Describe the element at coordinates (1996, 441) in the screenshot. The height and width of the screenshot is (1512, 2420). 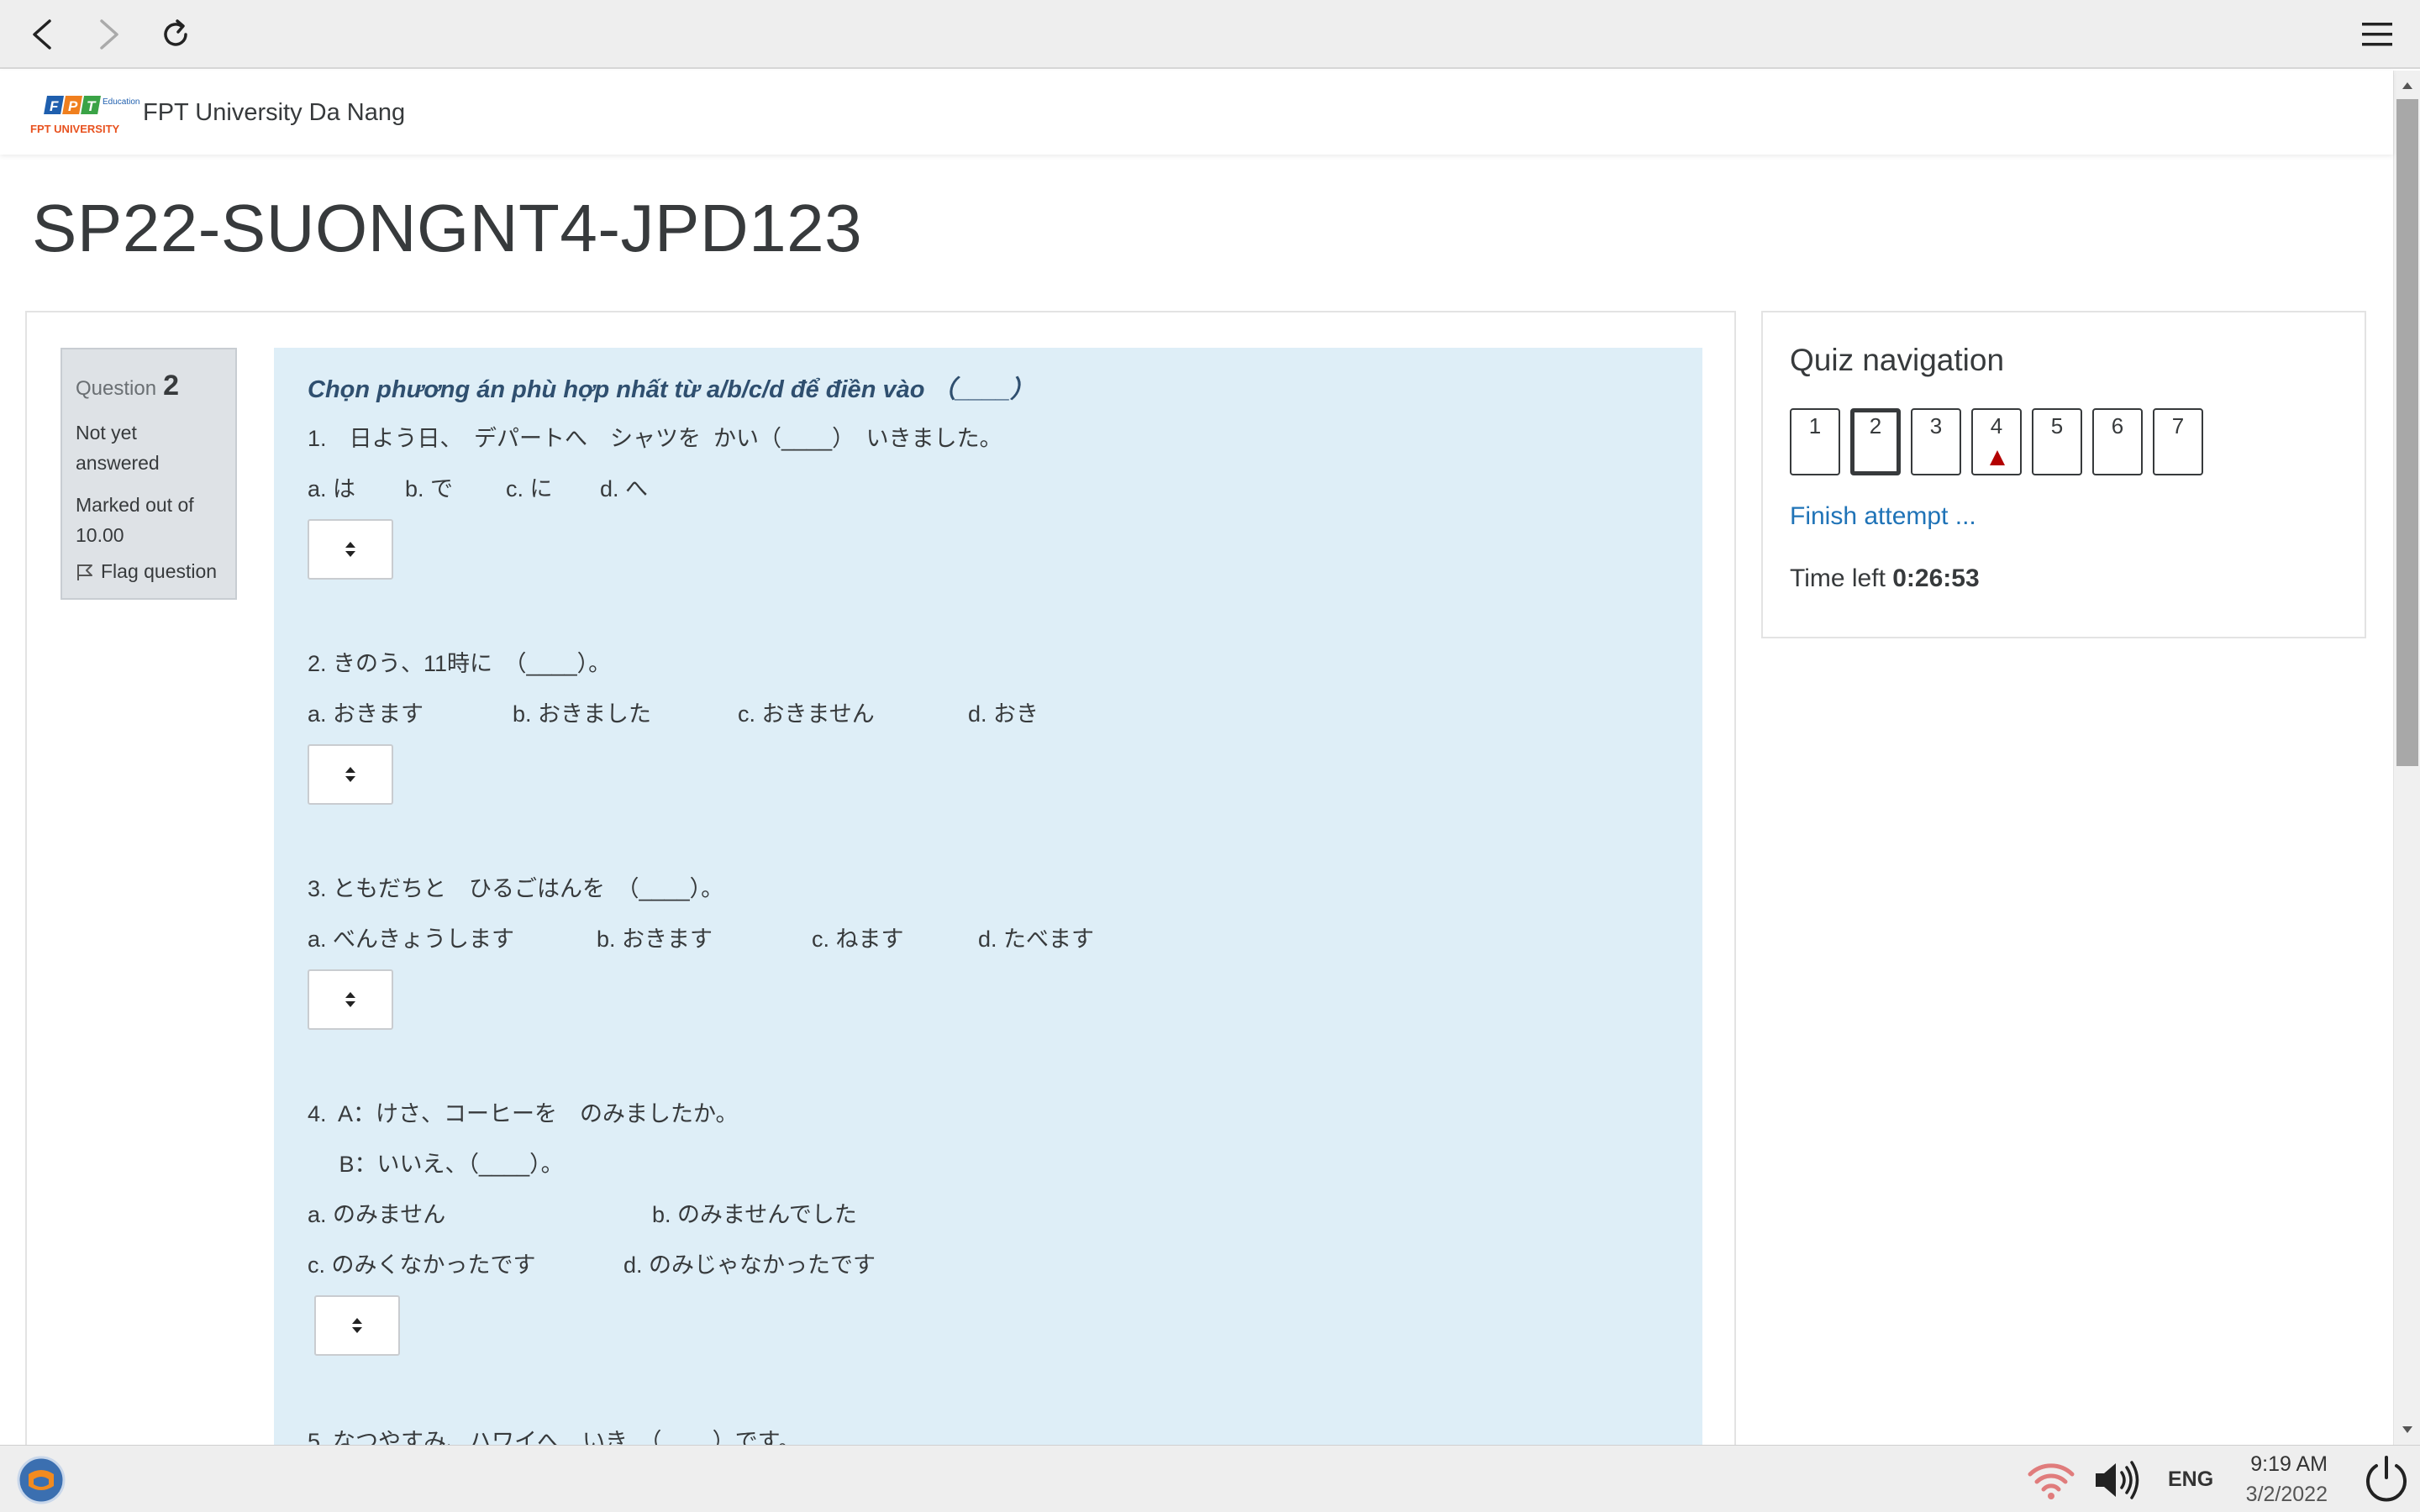
I see `quiz-nav-button-4: 4` at that location.